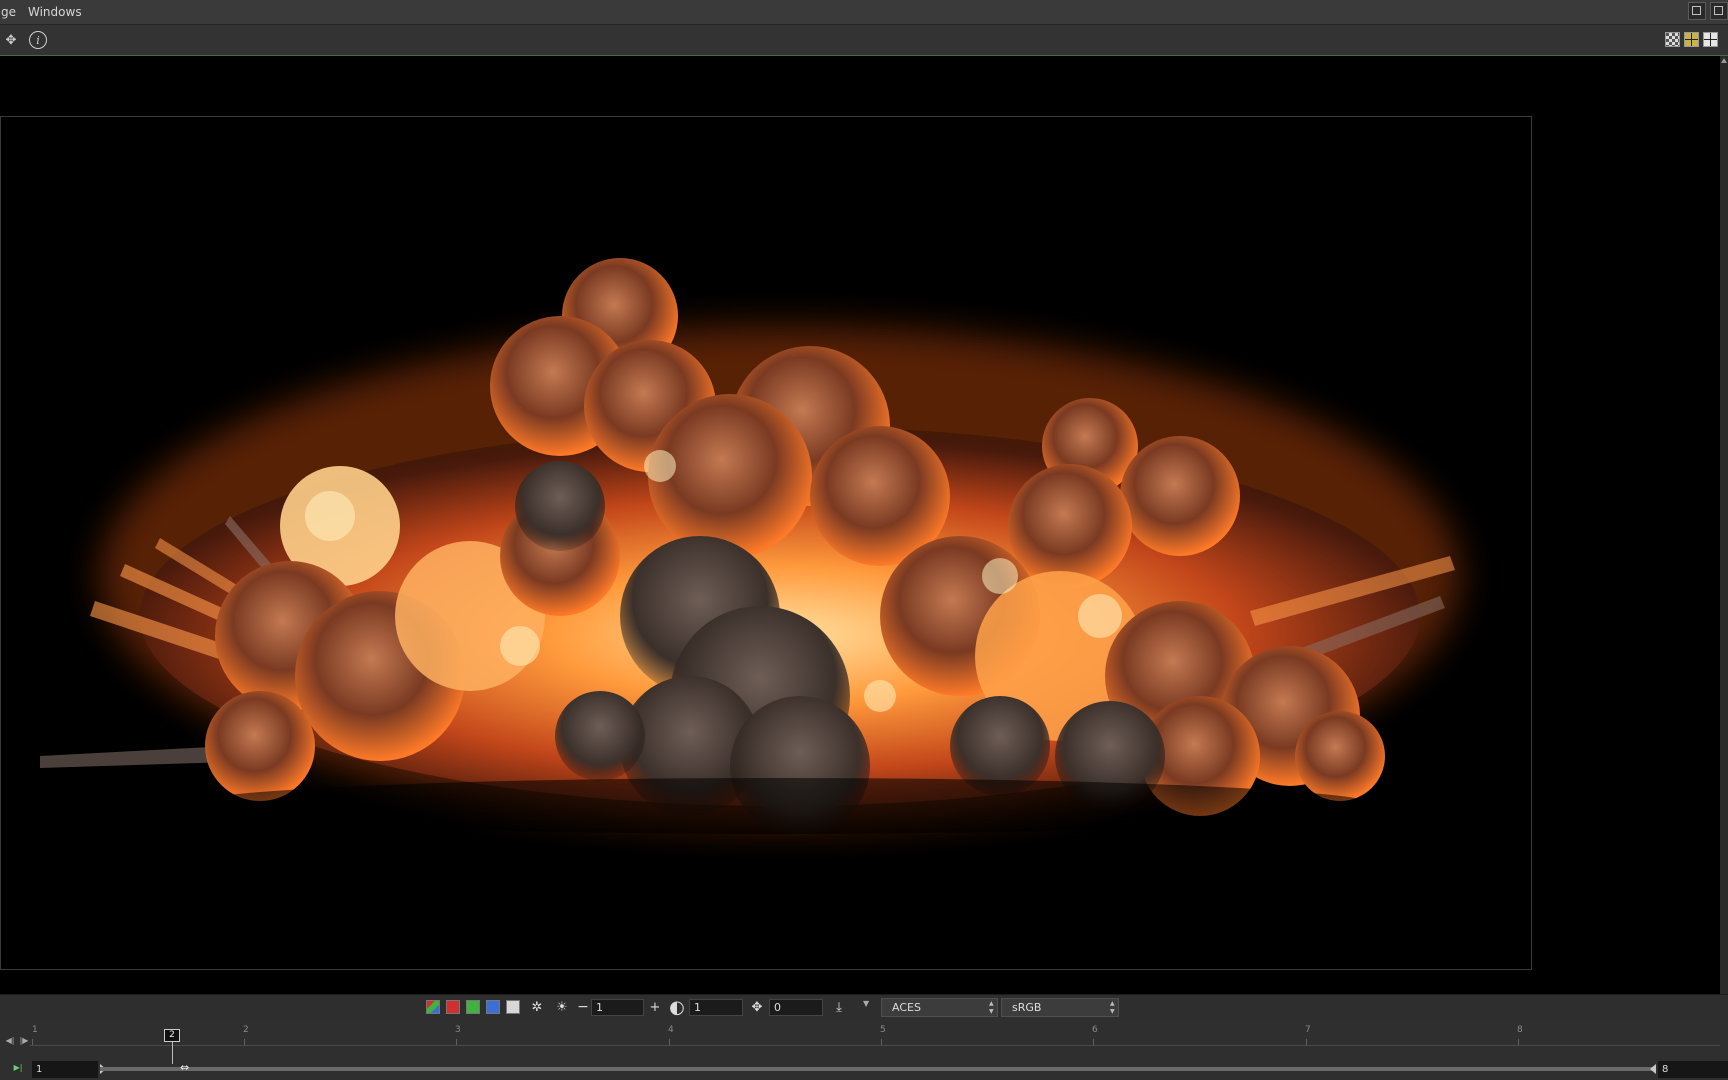  What do you see at coordinates (1653, 1069) in the screenshot?
I see `range-end-handle` at bounding box center [1653, 1069].